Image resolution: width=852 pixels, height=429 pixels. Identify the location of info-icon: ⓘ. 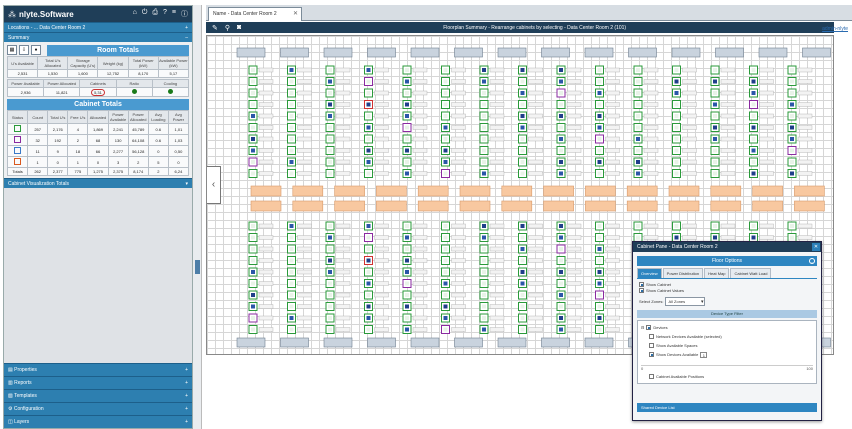
(184, 14).